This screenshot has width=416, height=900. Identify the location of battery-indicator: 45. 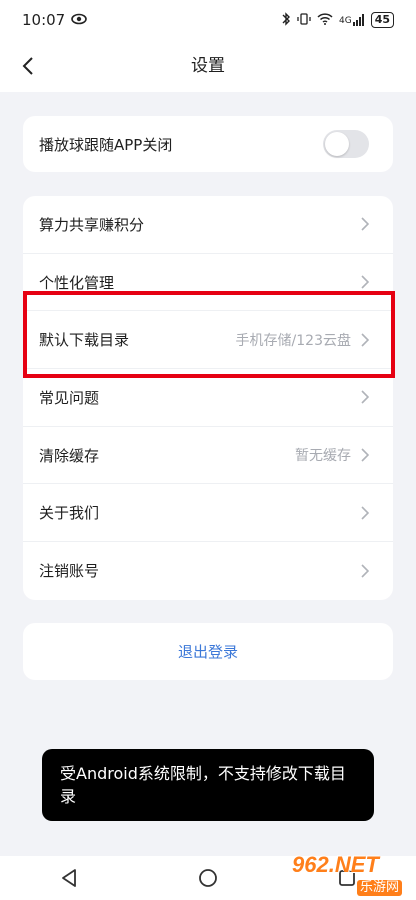
(382, 20).